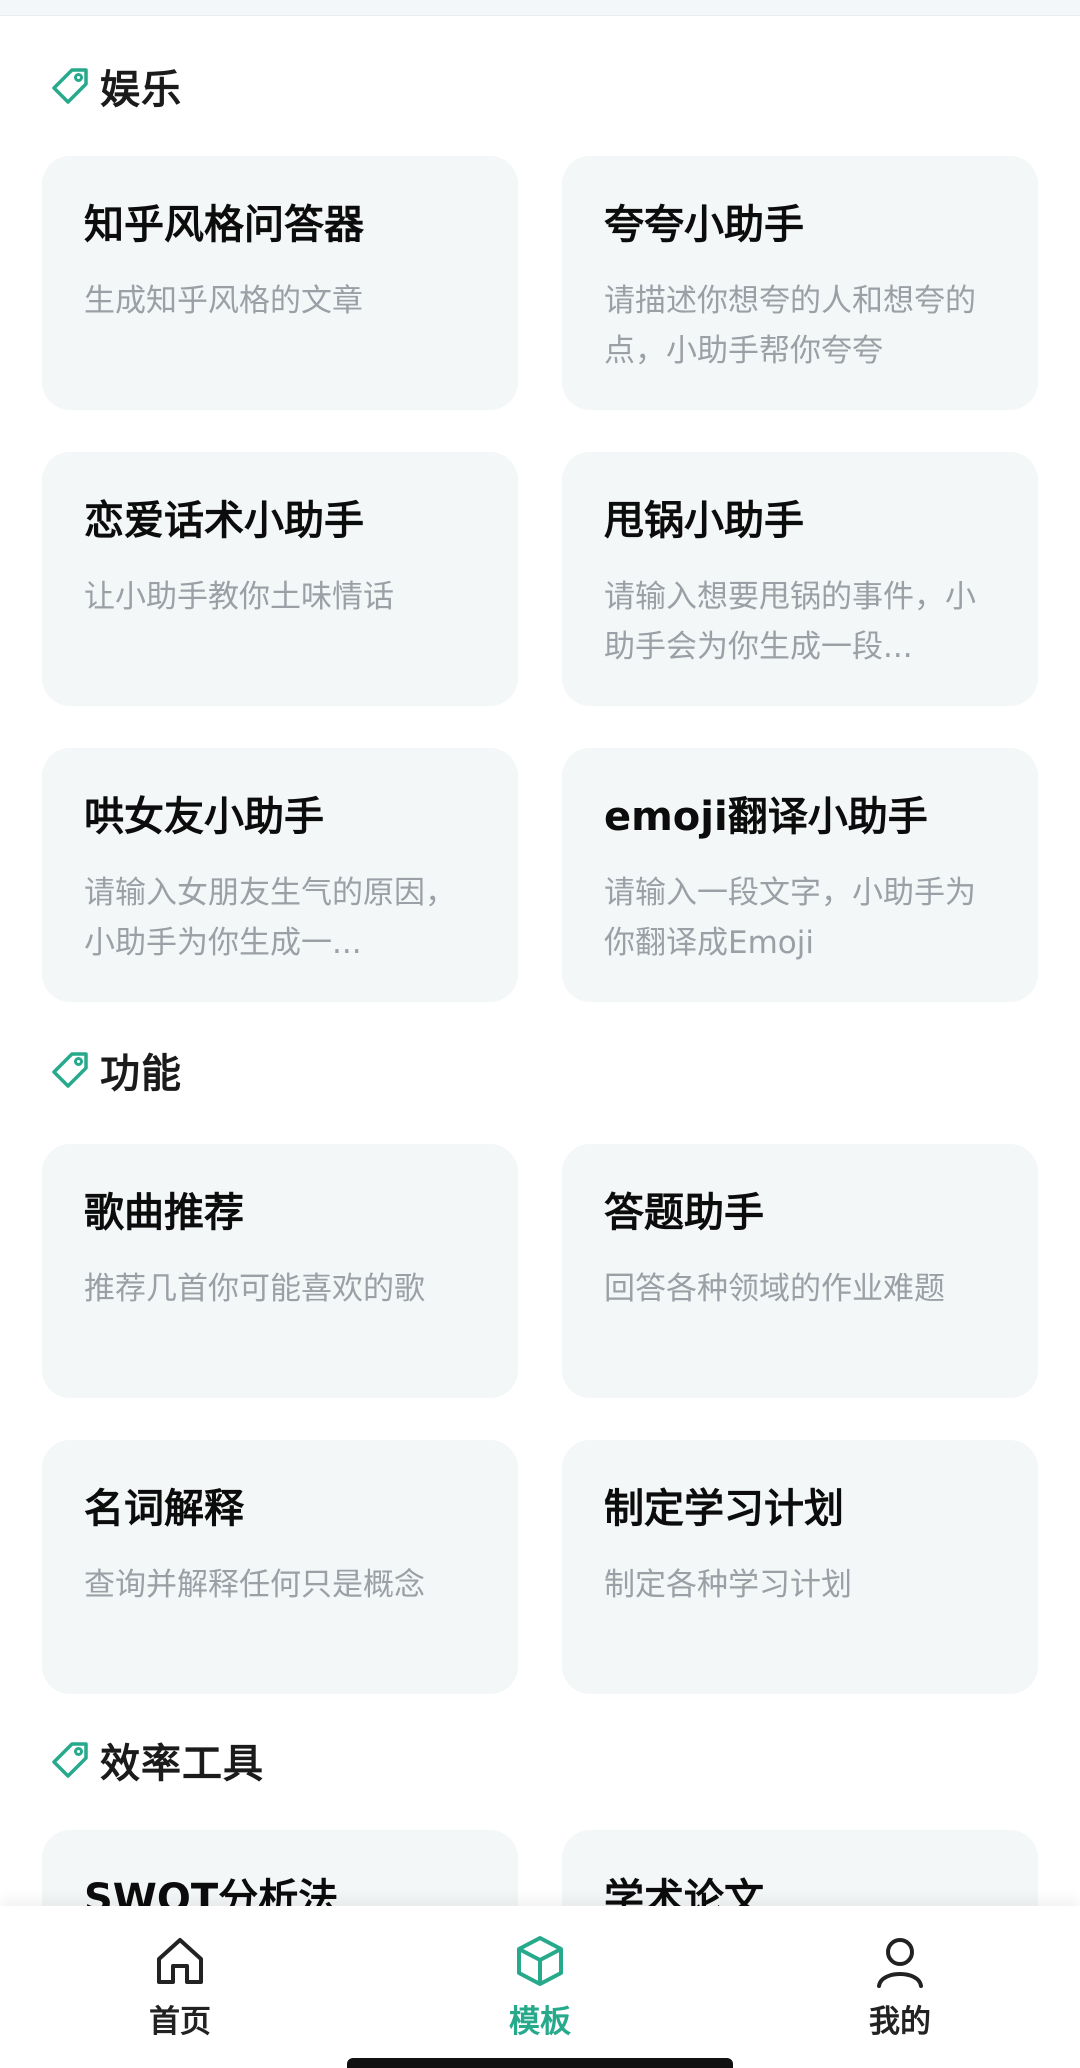 The width and height of the screenshot is (1080, 2068). I want to click on status-strip, so click(540, 8).